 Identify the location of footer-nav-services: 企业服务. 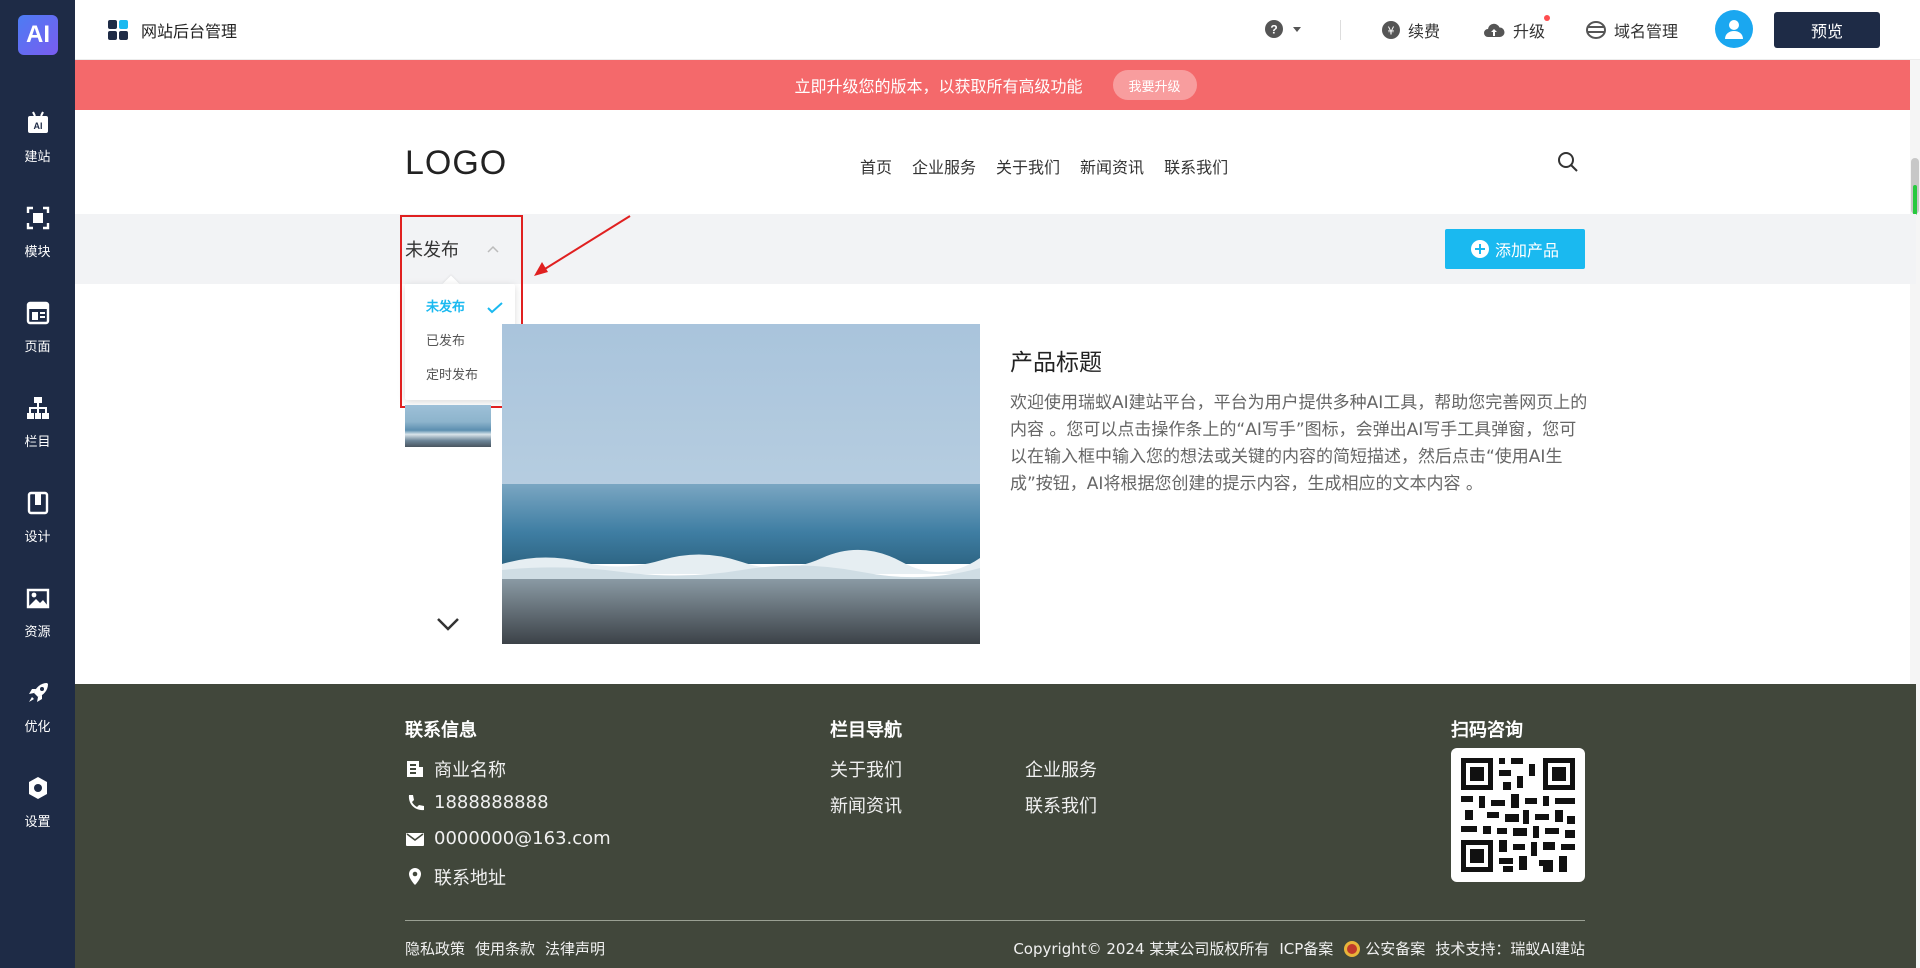
(1061, 769).